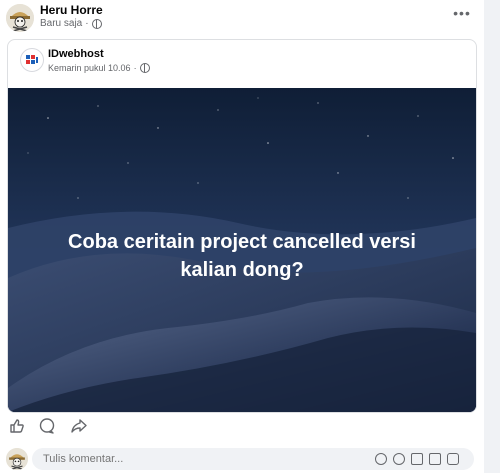 Image resolution: width=500 pixels, height=473 pixels. Describe the element at coordinates (462, 16) in the screenshot. I see `more-options-button: •••` at that location.